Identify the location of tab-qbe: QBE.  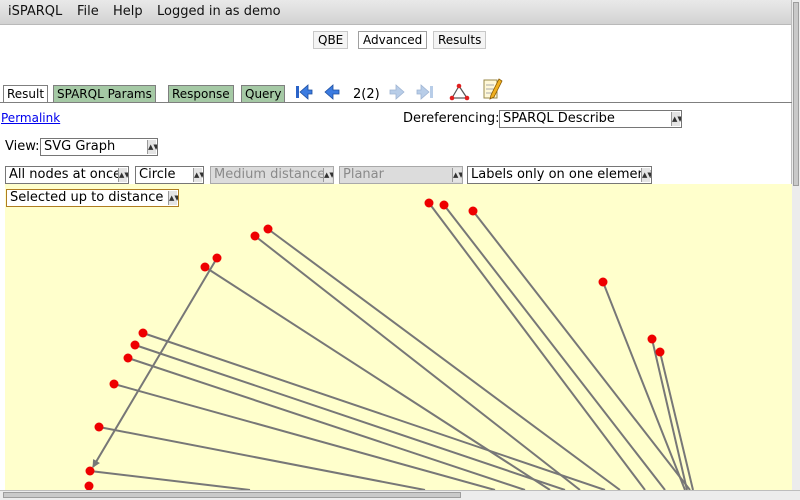
(331, 40).